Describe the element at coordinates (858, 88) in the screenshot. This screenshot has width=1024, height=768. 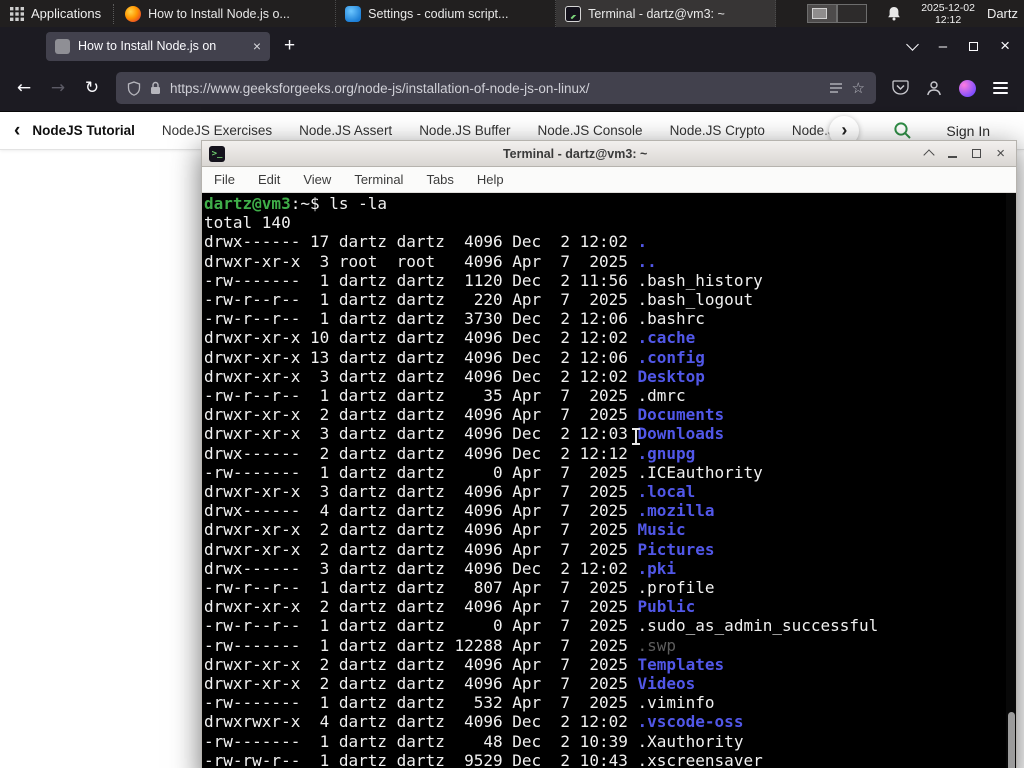
I see `bookmark-star-icon: ☆` at that location.